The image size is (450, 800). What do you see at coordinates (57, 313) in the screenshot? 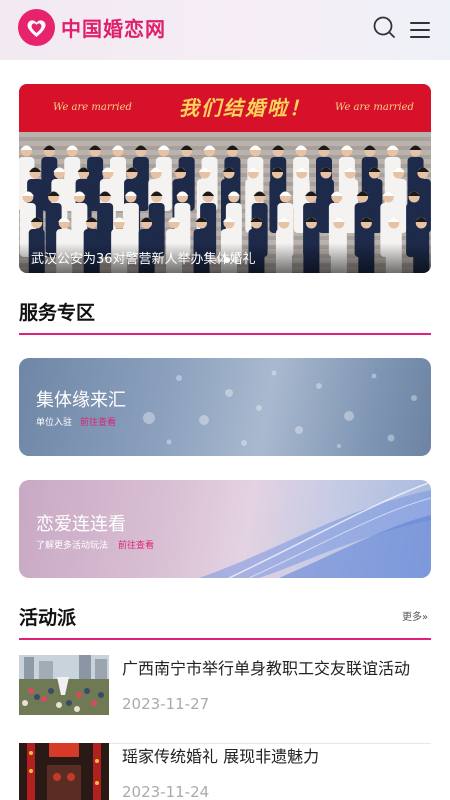
I see `section-title-services: 服务专区` at bounding box center [57, 313].